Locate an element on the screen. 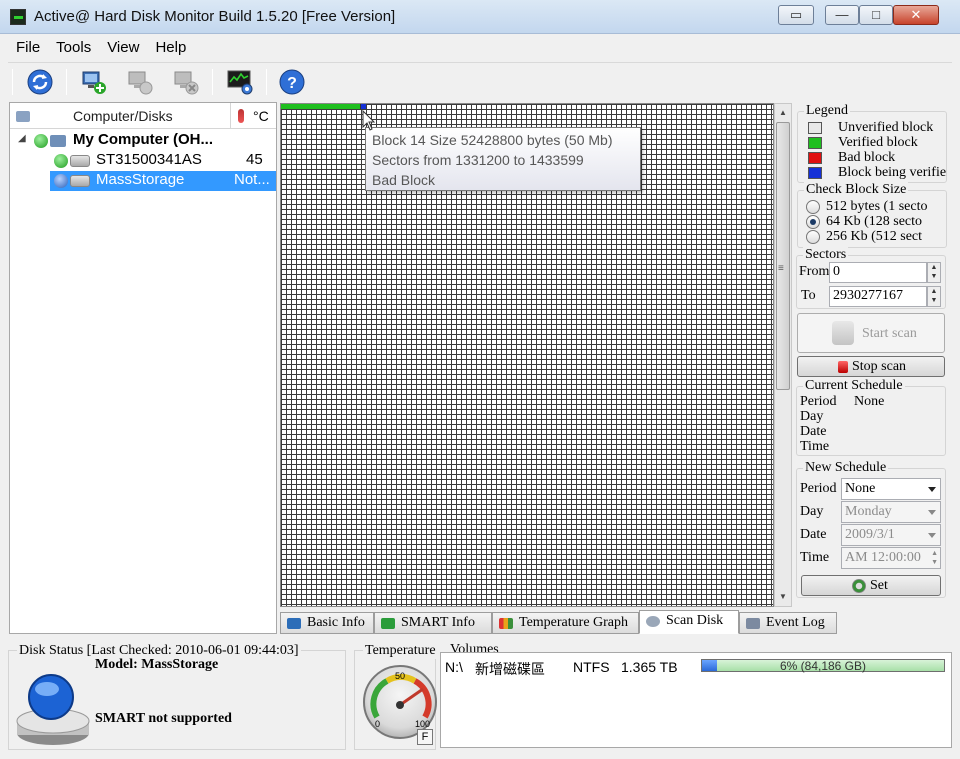 Image resolution: width=960 pixels, height=759 pixels. remove-computer-icon is located at coordinates (186, 83).